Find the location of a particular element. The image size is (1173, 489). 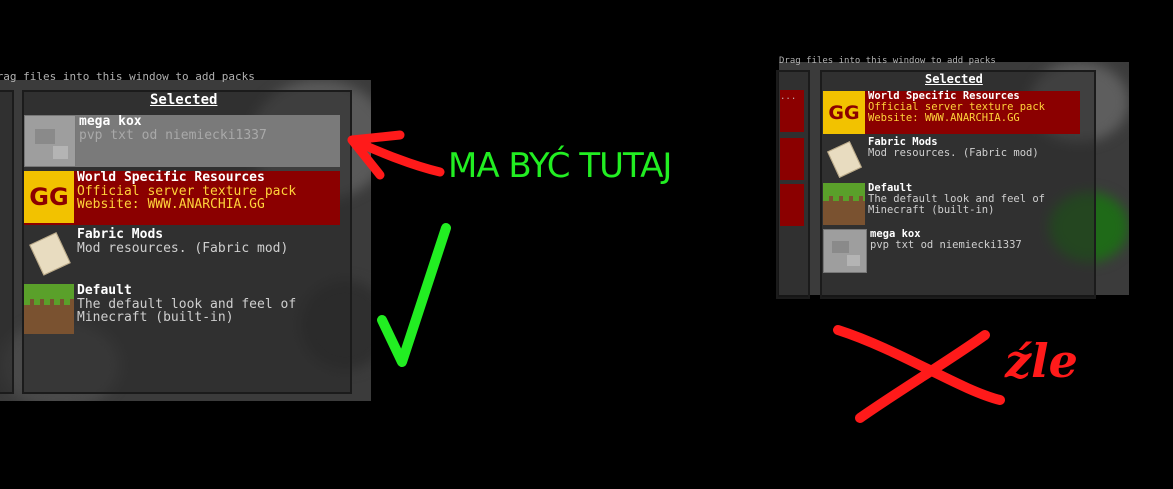

pack-name: World Specific Resources is located at coordinates (171, 177).